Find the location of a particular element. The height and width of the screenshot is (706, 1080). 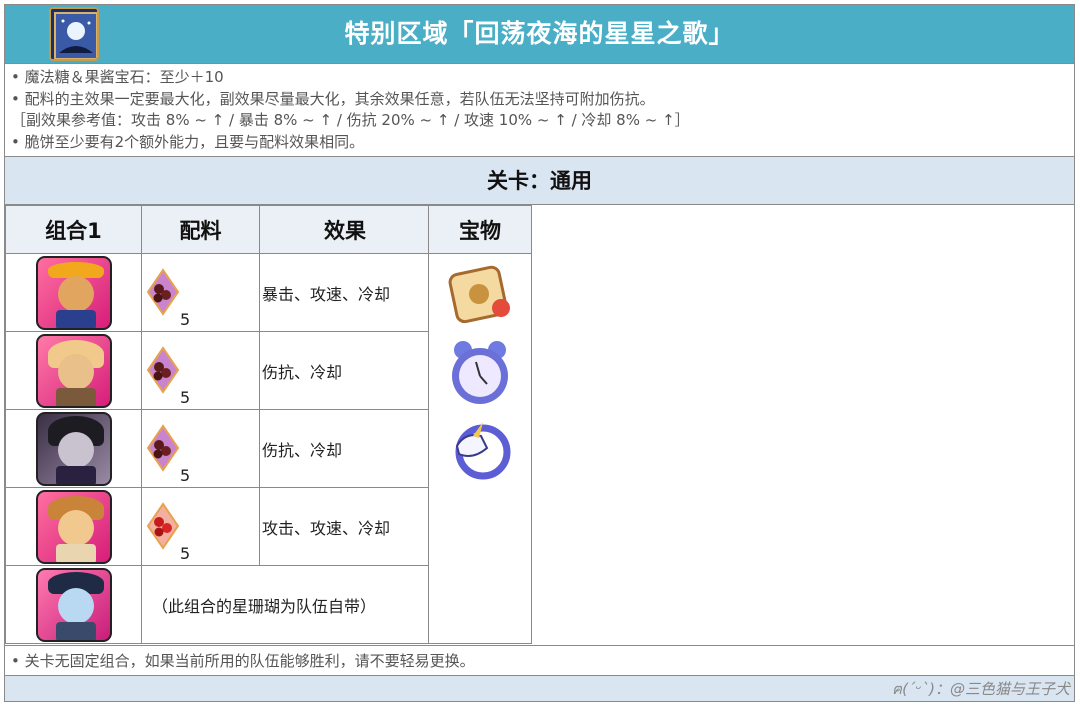

golden-scroll-icon is located at coordinates (479, 294).